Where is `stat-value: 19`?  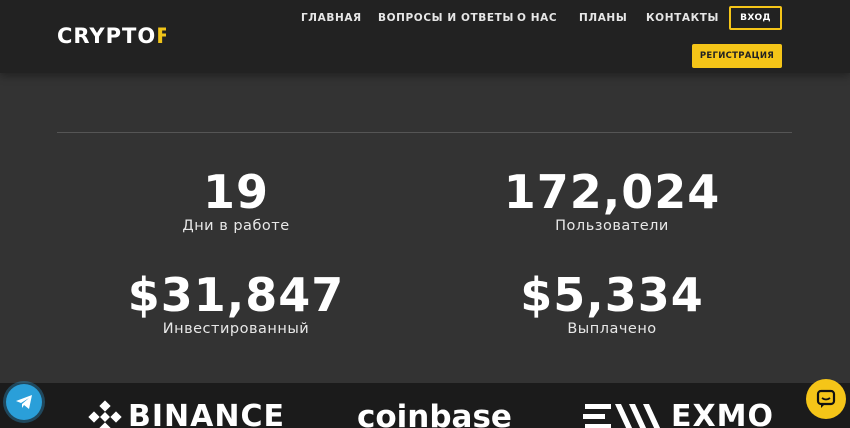 stat-value: 19 is located at coordinates (235, 192).